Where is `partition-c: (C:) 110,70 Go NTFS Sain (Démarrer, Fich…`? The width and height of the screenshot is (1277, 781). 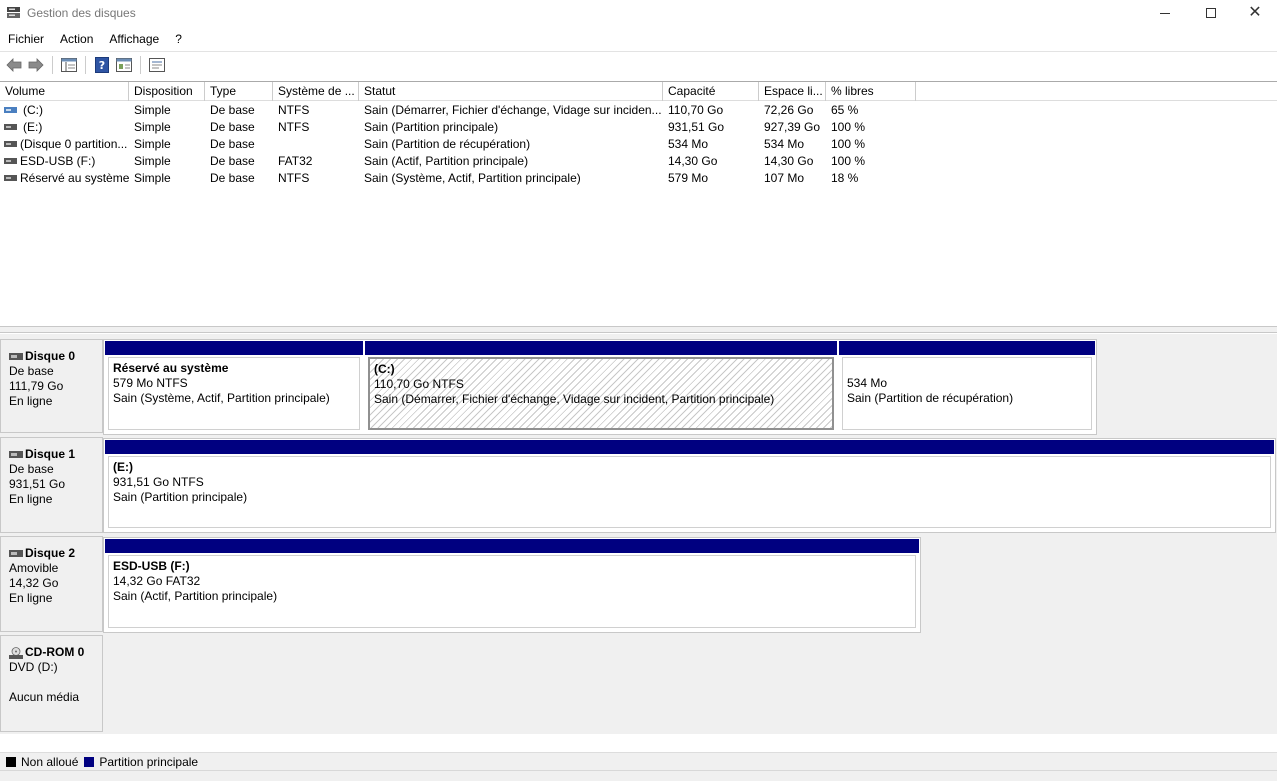 partition-c: (C:) 110,70 Go NTFS Sain (Démarrer, Fich… is located at coordinates (601, 387).